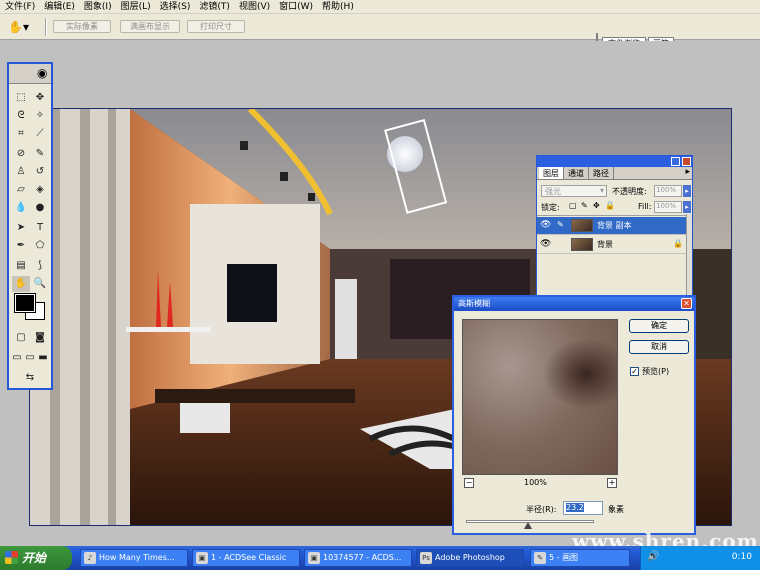 The image size is (760, 570). I want to click on hand-tool-icon: ✋, so click(21, 284).